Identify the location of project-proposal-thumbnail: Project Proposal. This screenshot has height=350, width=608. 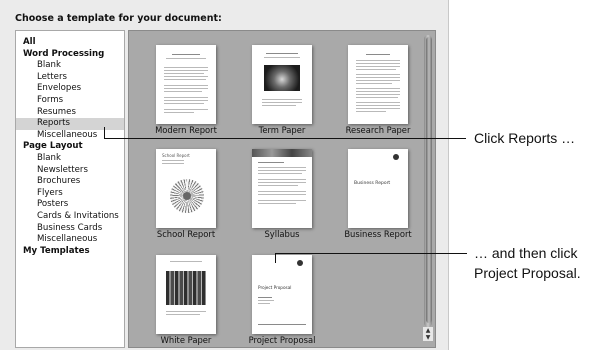
(282, 294).